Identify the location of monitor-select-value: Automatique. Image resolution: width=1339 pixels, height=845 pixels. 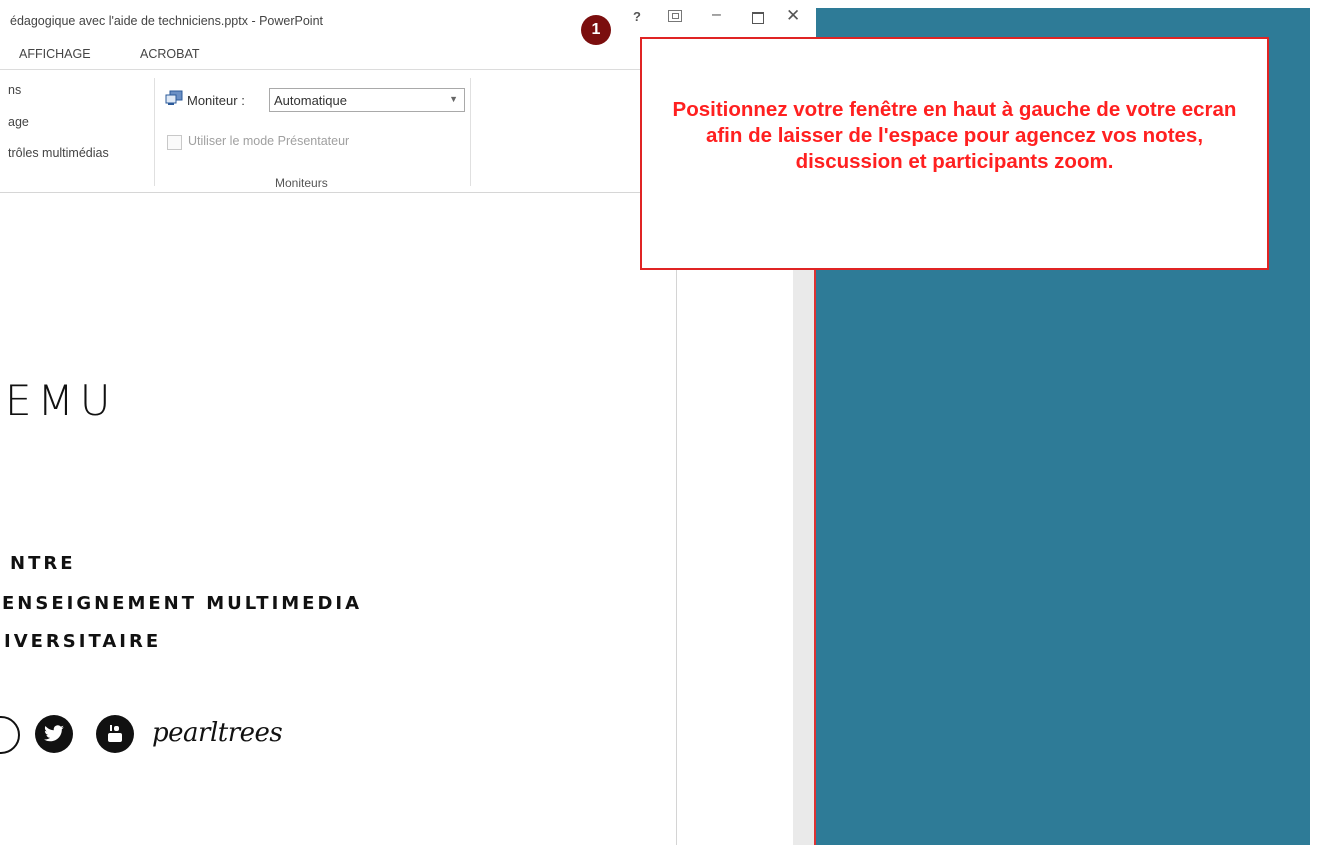
(310, 100).